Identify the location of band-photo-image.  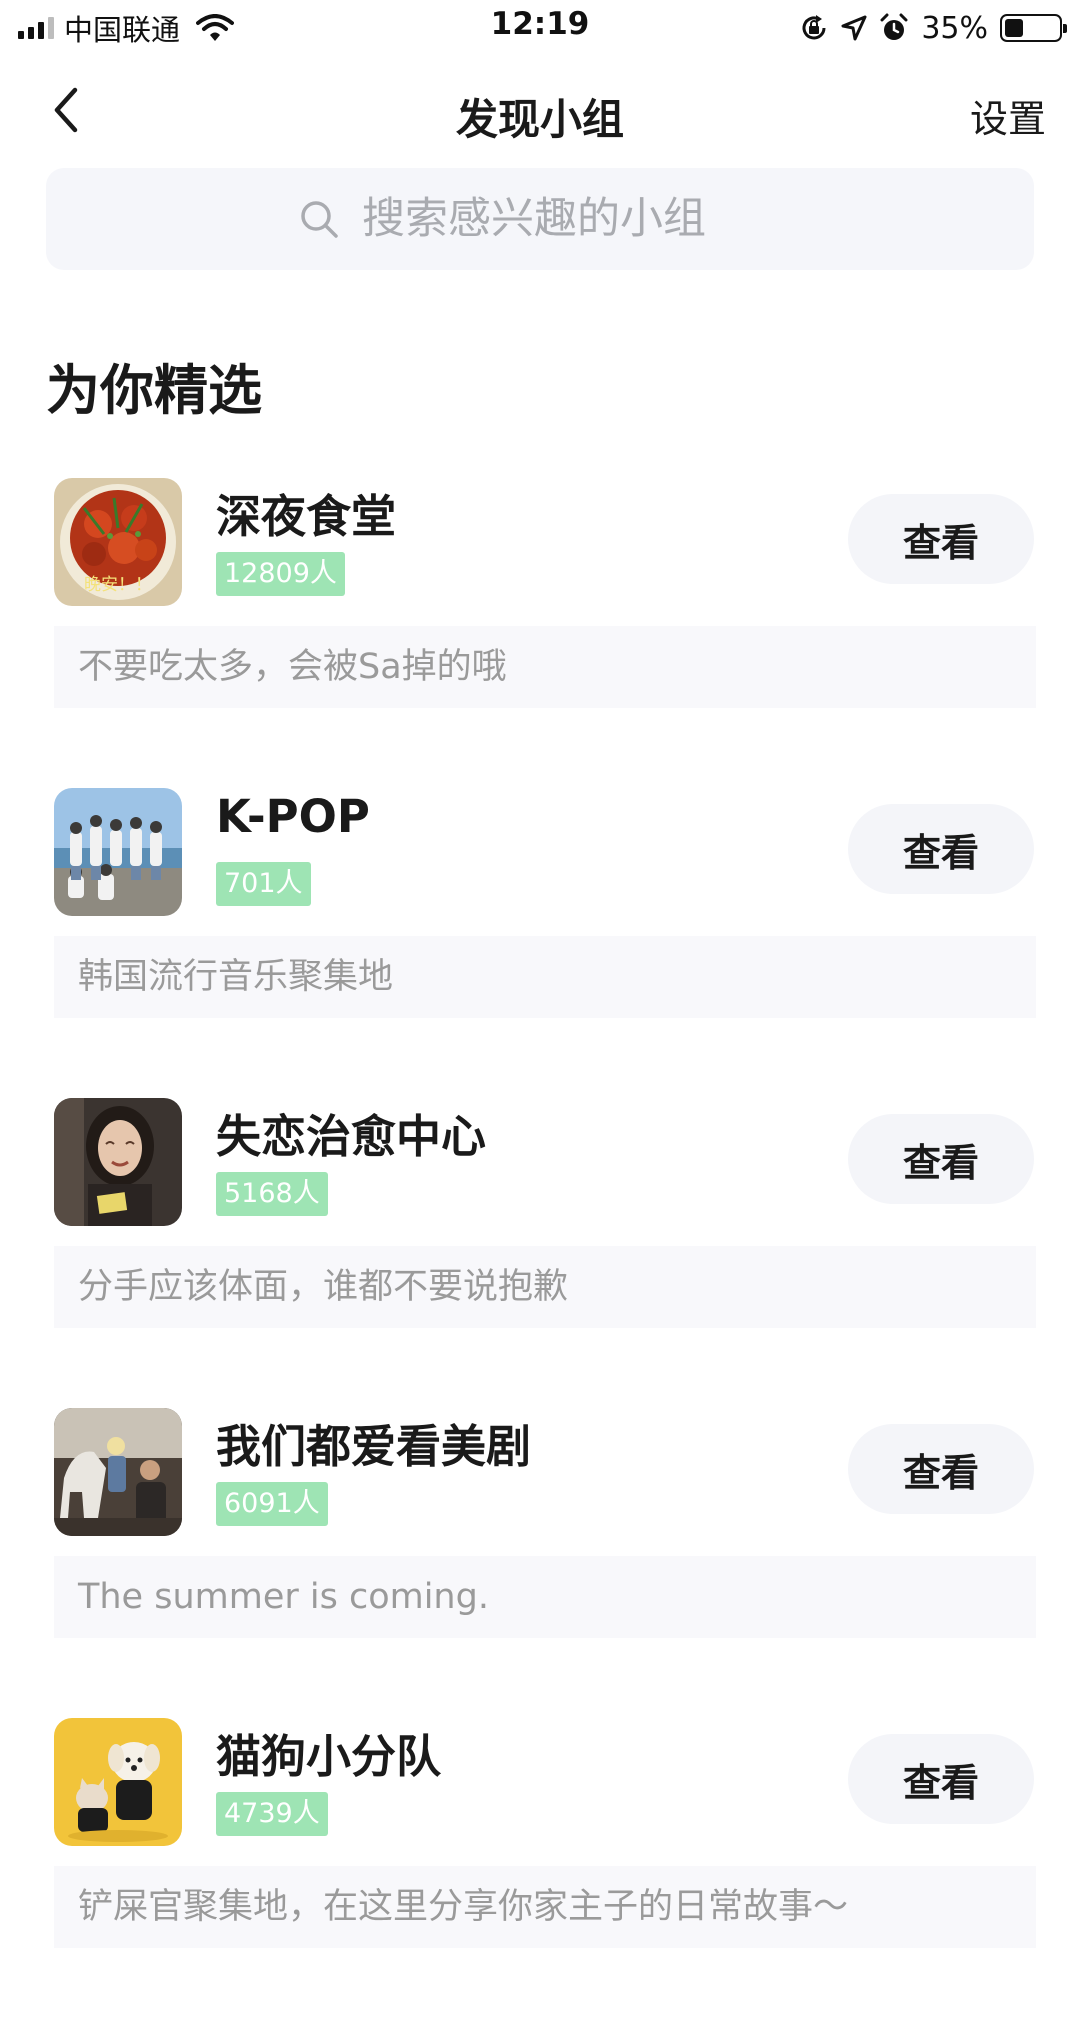
(118, 852).